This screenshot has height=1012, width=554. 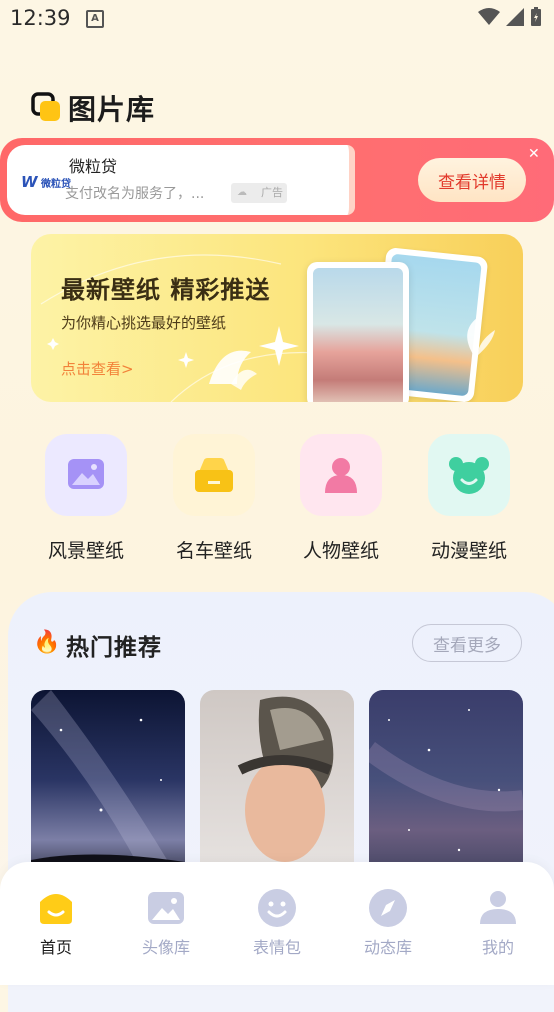 What do you see at coordinates (285, 779) in the screenshot?
I see `portrait-image` at bounding box center [285, 779].